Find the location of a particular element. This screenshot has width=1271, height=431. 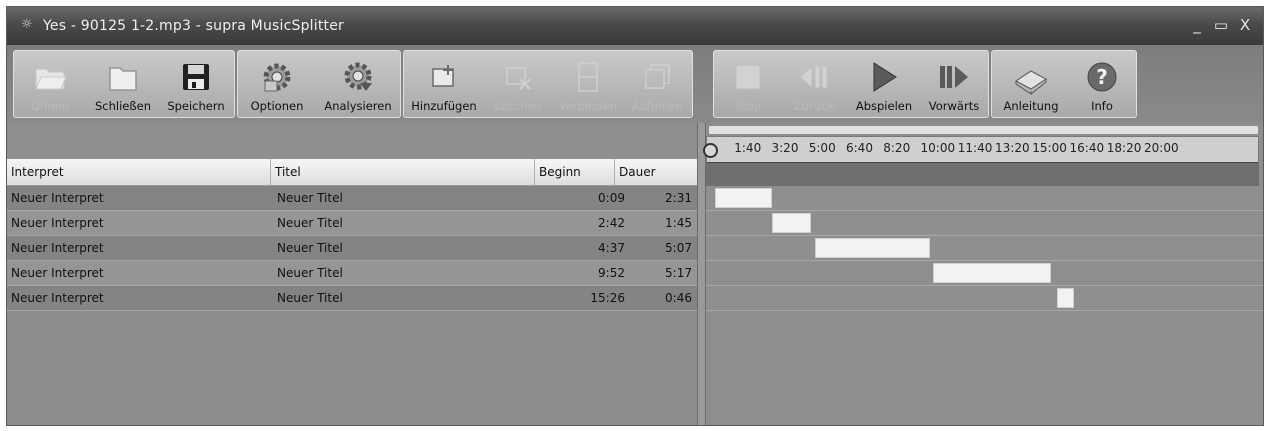

merge-button: Verbinden is located at coordinates (588, 84).